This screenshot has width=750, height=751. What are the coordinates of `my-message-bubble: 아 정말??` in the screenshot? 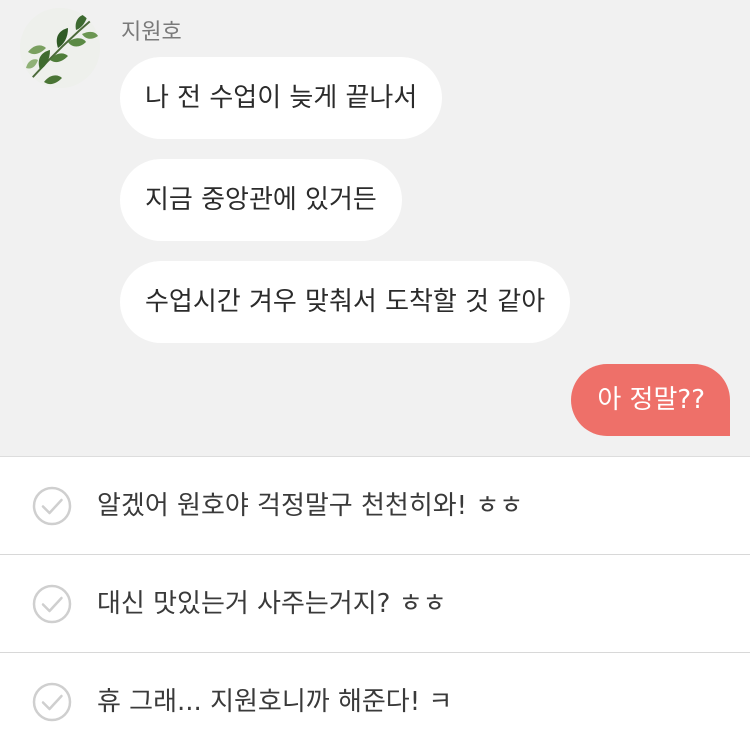 It's located at (650, 400).